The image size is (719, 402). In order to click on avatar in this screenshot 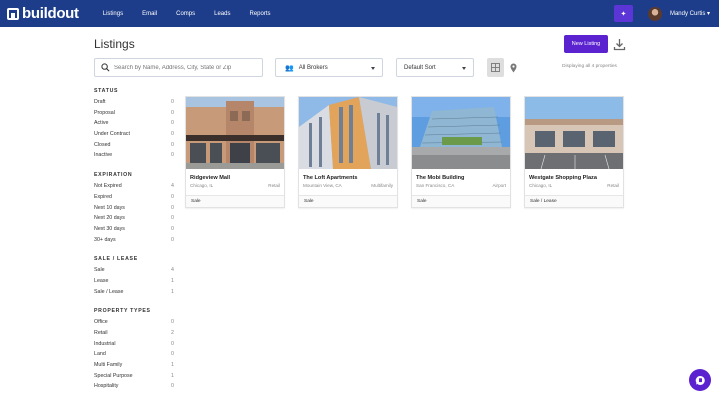, I will do `click(654, 13)`.